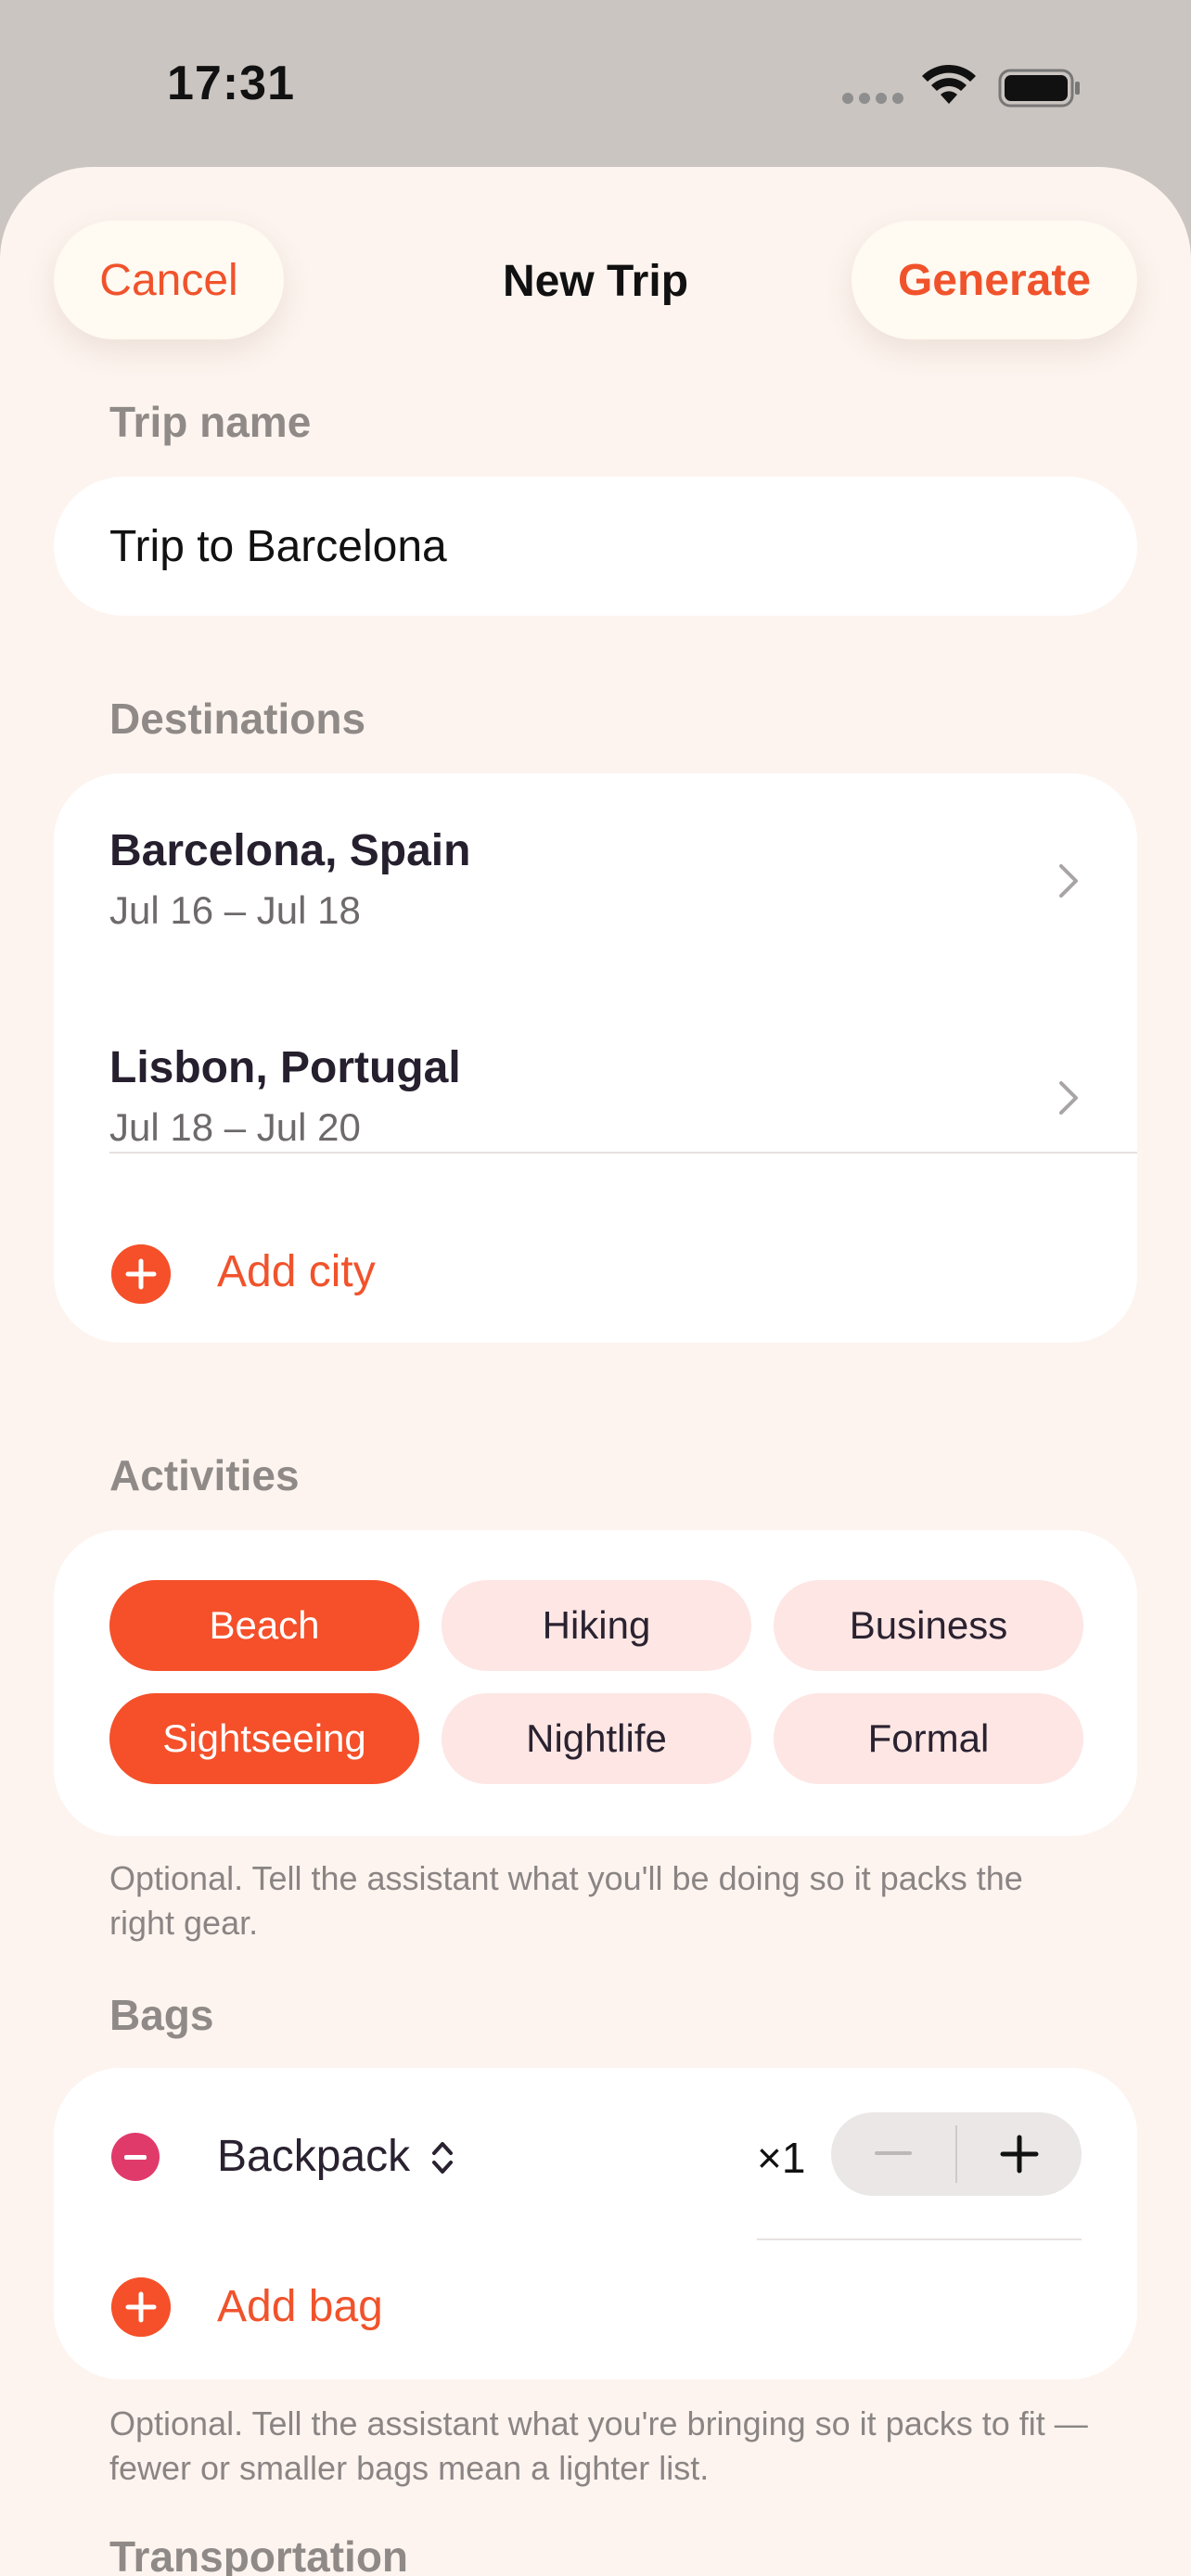  Describe the element at coordinates (161, 2015) in the screenshot. I see `bags-label: Bags` at that location.